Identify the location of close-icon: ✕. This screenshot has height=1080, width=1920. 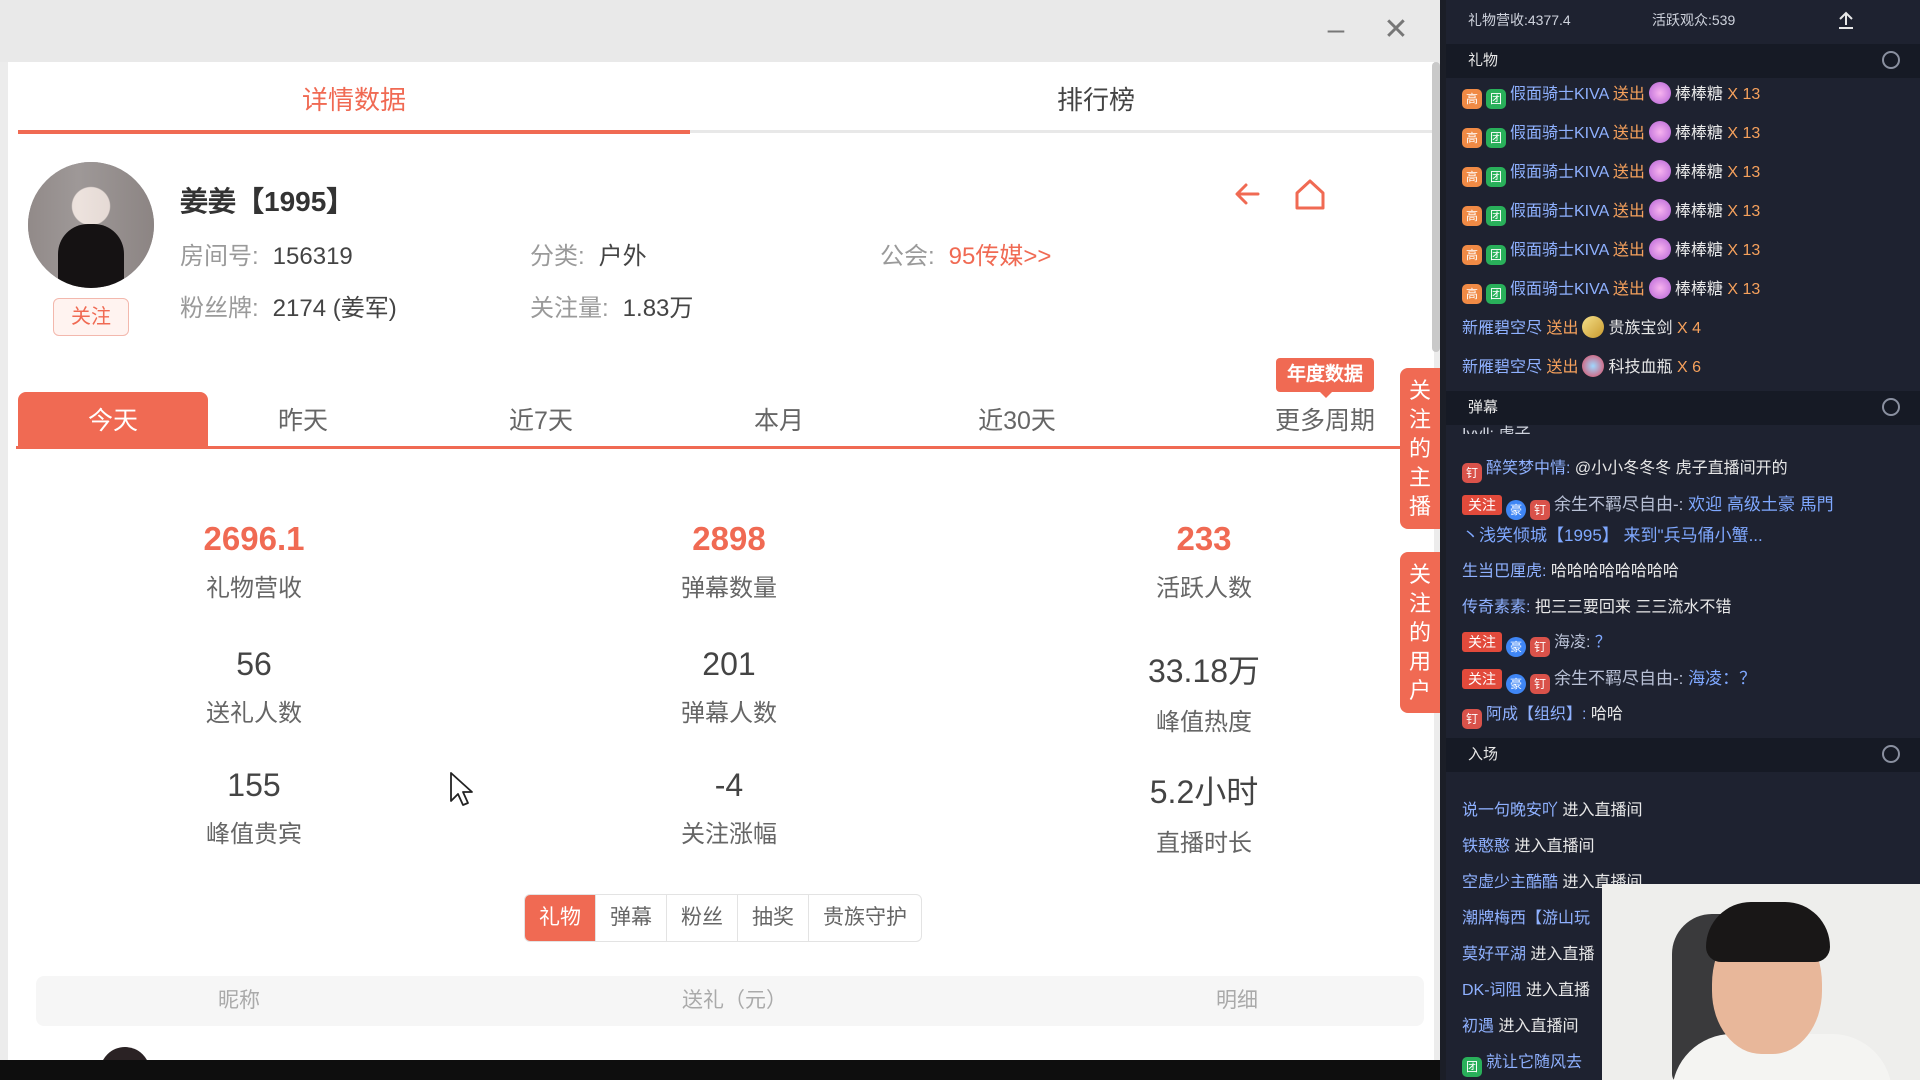
(1396, 30).